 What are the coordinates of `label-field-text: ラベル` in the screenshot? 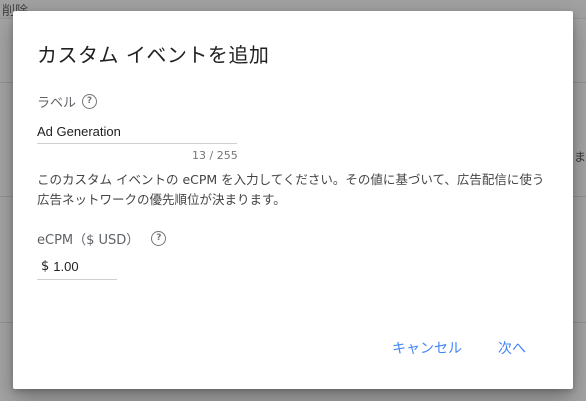 It's located at (57, 103).